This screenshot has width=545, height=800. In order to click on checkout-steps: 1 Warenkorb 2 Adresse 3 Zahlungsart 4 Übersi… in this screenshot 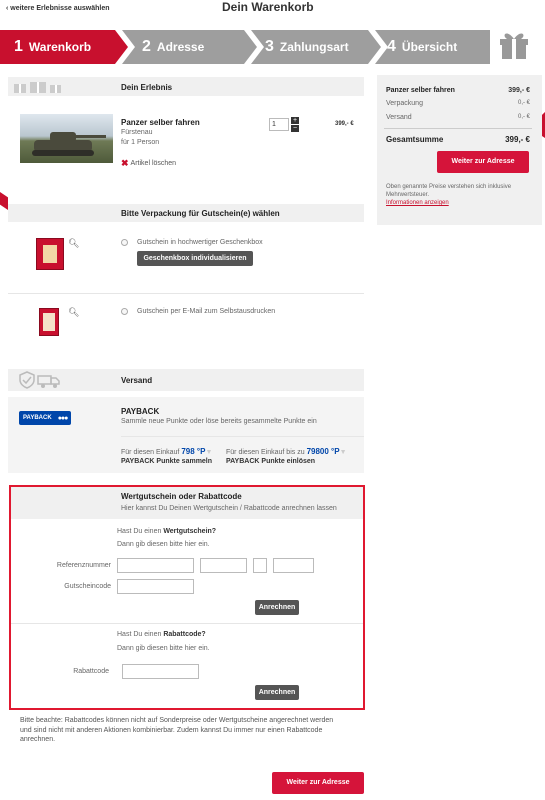, I will do `click(272, 47)`.